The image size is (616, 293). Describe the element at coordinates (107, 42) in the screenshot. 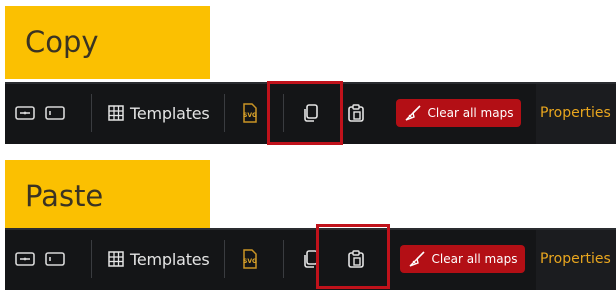

I see `copy-section-label: Copy` at that location.